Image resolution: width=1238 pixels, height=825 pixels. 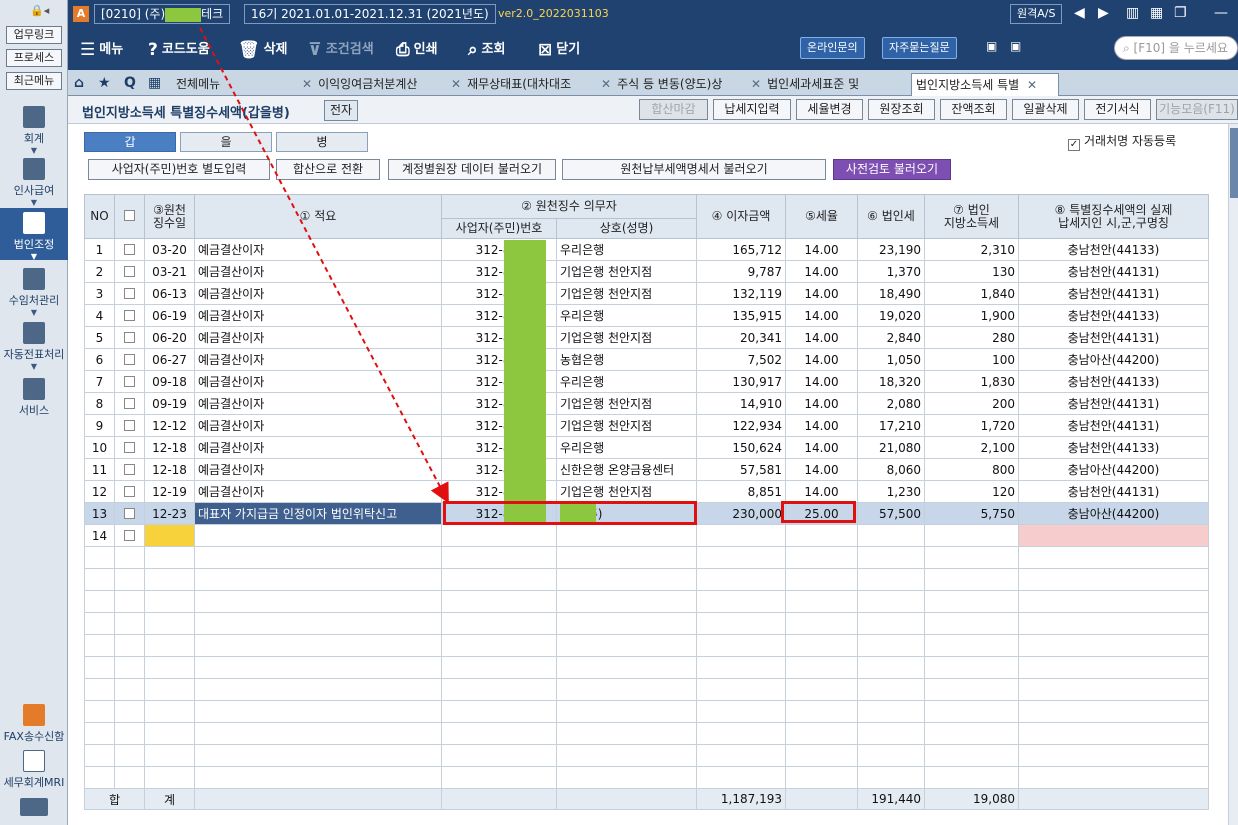 I want to click on sidebar-item-book, so click(x=34, y=811).